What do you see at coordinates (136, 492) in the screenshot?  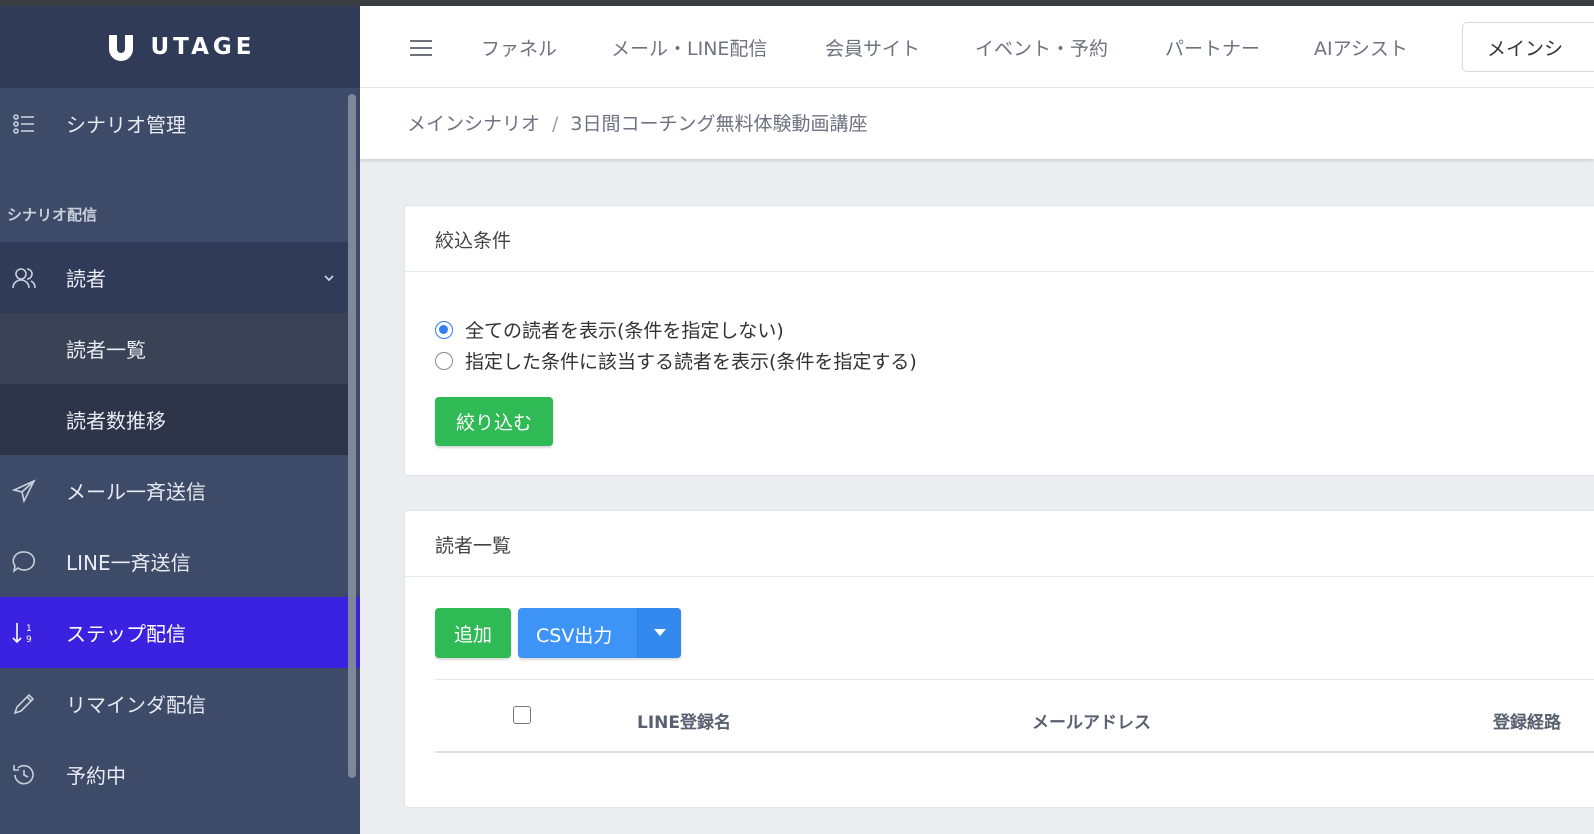 I see `sidebar-item-label: メール一斉送信` at bounding box center [136, 492].